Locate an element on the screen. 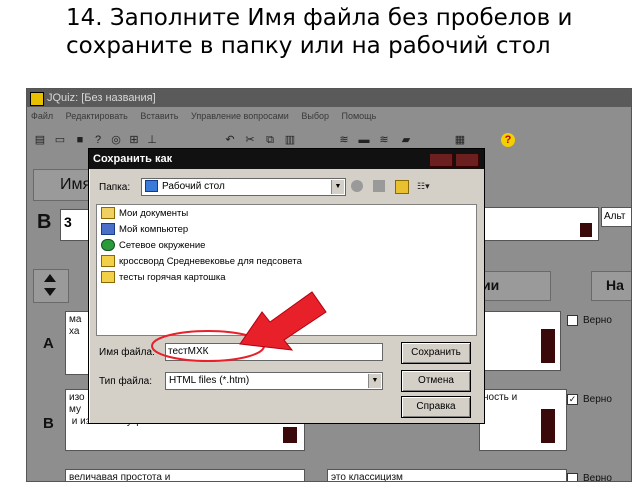 Image resolution: width=640 pixels, height=482 pixels. annotation-overlay is located at coordinates (239, 326).